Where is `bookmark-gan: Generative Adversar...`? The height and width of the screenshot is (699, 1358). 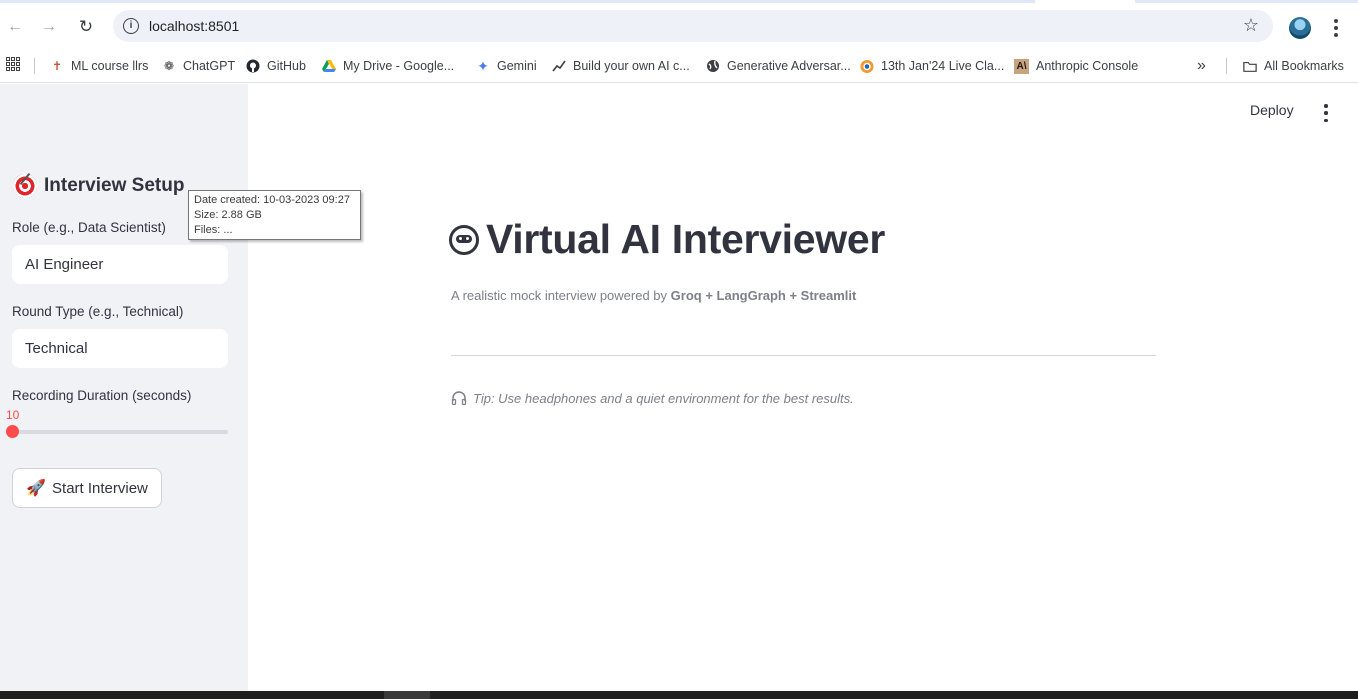 bookmark-gan: Generative Adversar... is located at coordinates (778, 66).